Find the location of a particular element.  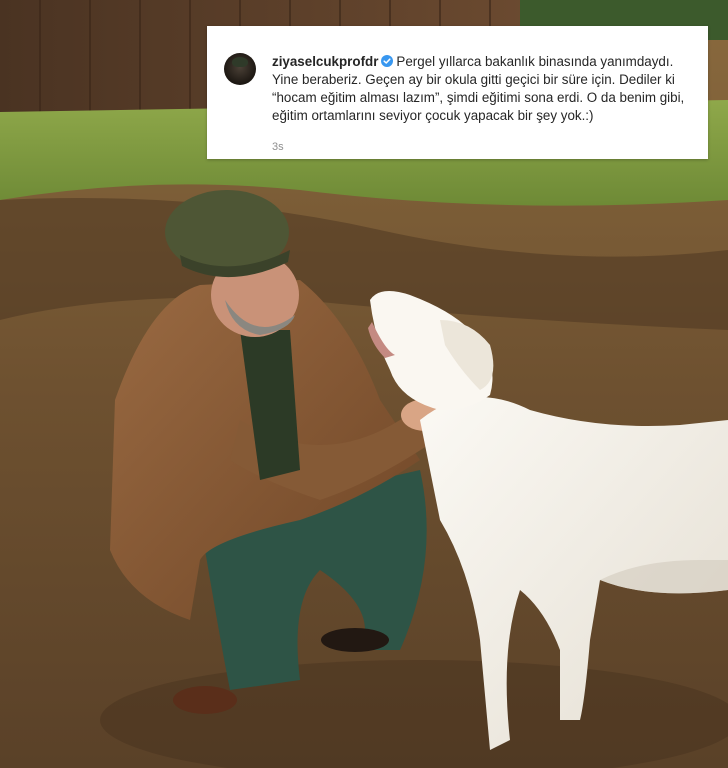

verified-badge-icon is located at coordinates (387, 61).